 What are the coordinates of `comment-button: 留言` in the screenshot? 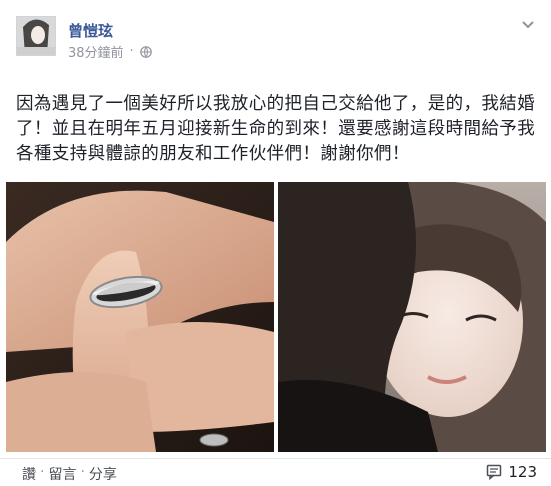 It's located at (62, 474).